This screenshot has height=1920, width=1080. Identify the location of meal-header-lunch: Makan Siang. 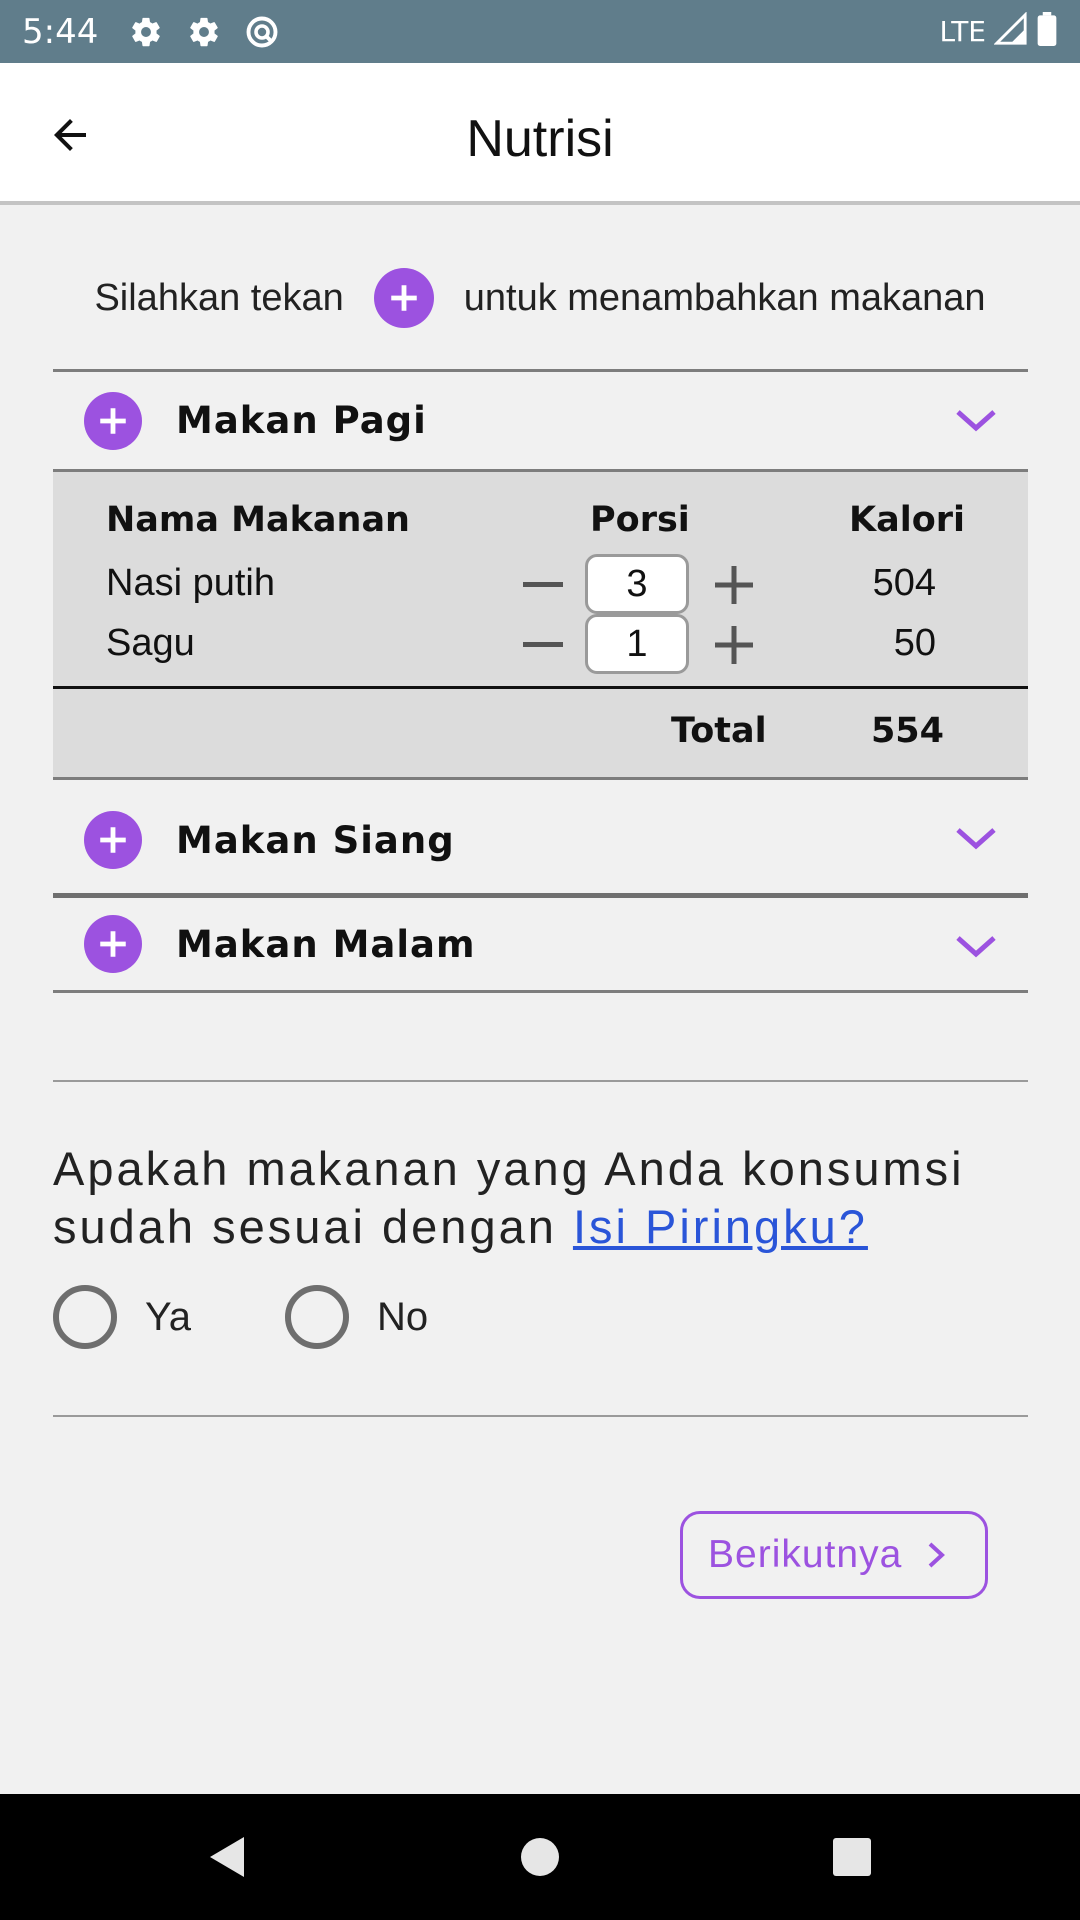
(540, 840).